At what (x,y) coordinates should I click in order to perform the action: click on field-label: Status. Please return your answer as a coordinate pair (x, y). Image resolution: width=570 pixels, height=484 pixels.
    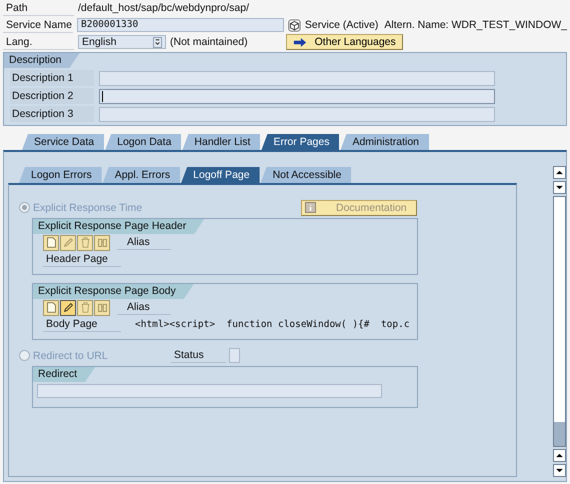
    Looking at the image, I should click on (198, 355).